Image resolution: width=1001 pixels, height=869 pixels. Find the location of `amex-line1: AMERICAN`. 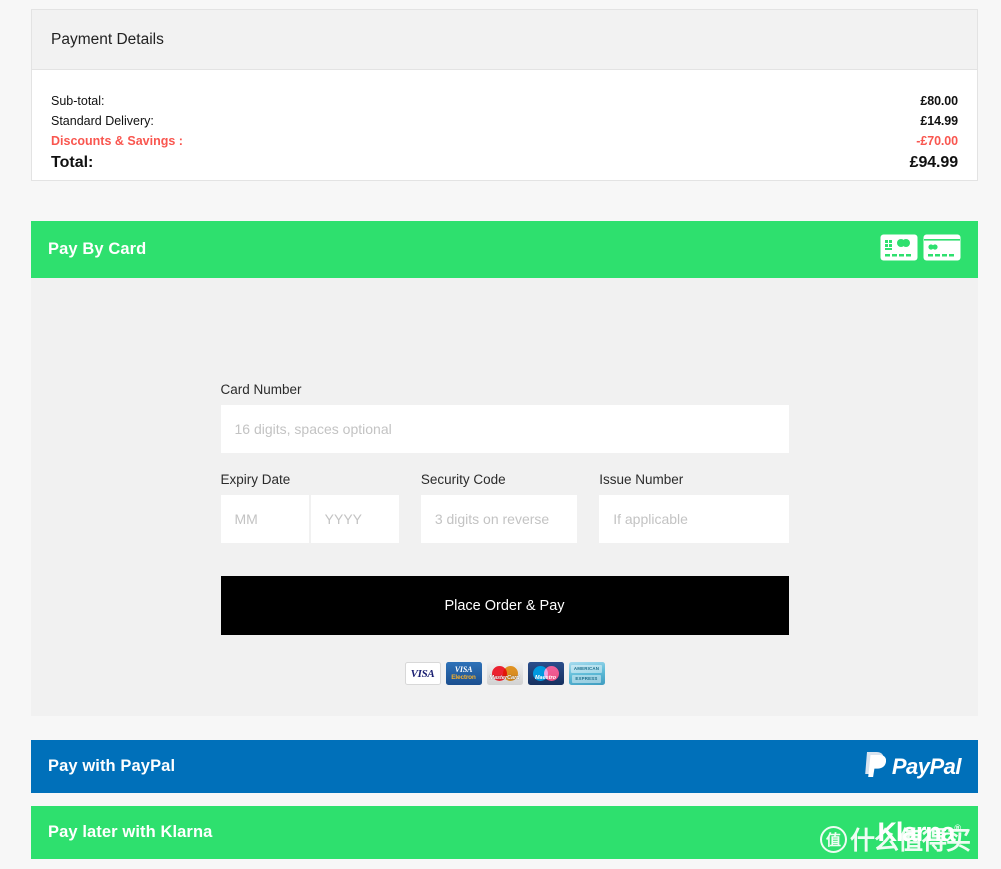

amex-line1: AMERICAN is located at coordinates (586, 668).